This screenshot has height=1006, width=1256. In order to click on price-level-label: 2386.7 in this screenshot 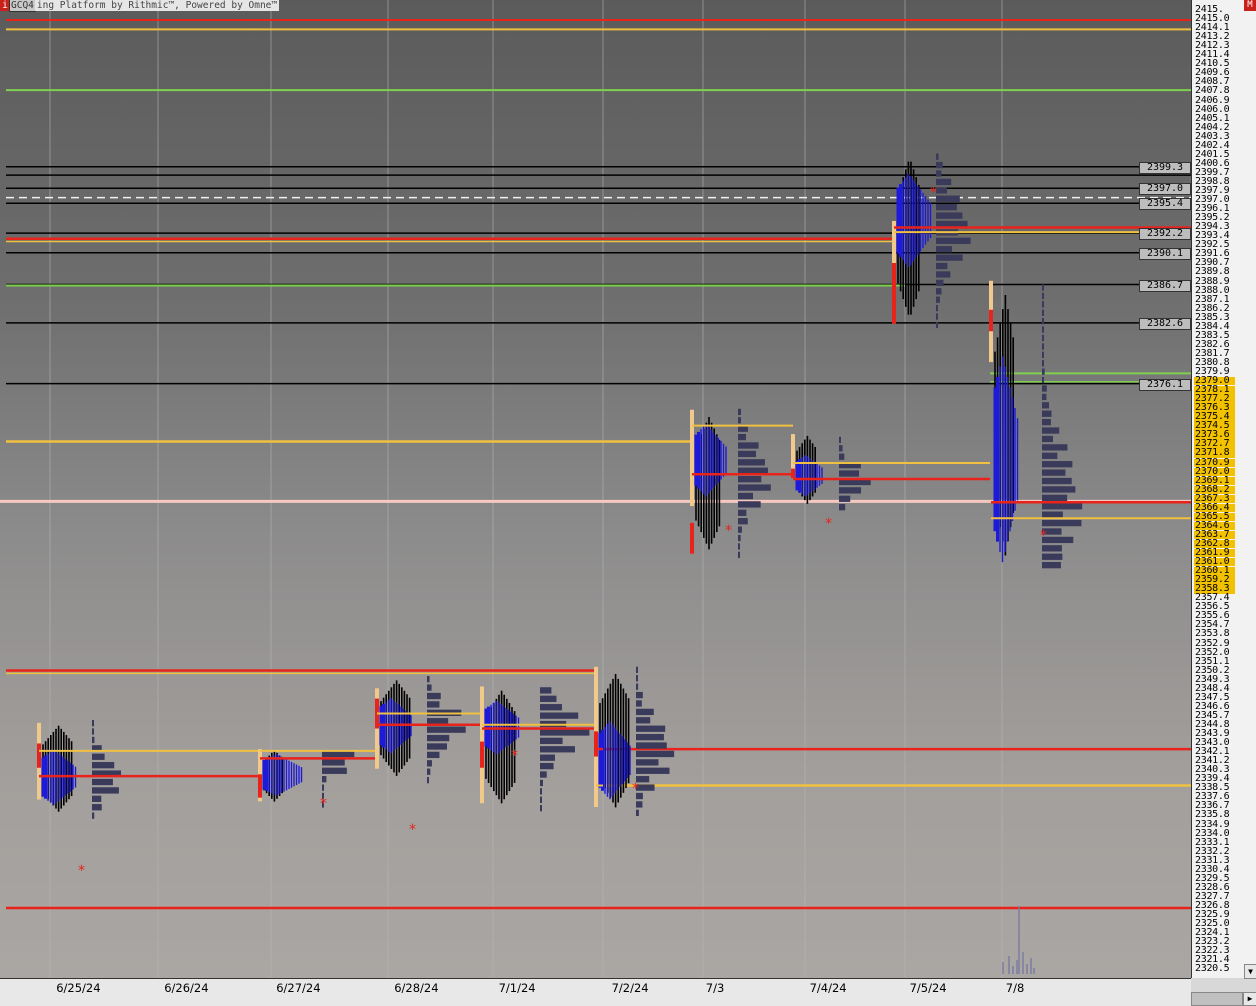, I will do `click(1165, 285)`.